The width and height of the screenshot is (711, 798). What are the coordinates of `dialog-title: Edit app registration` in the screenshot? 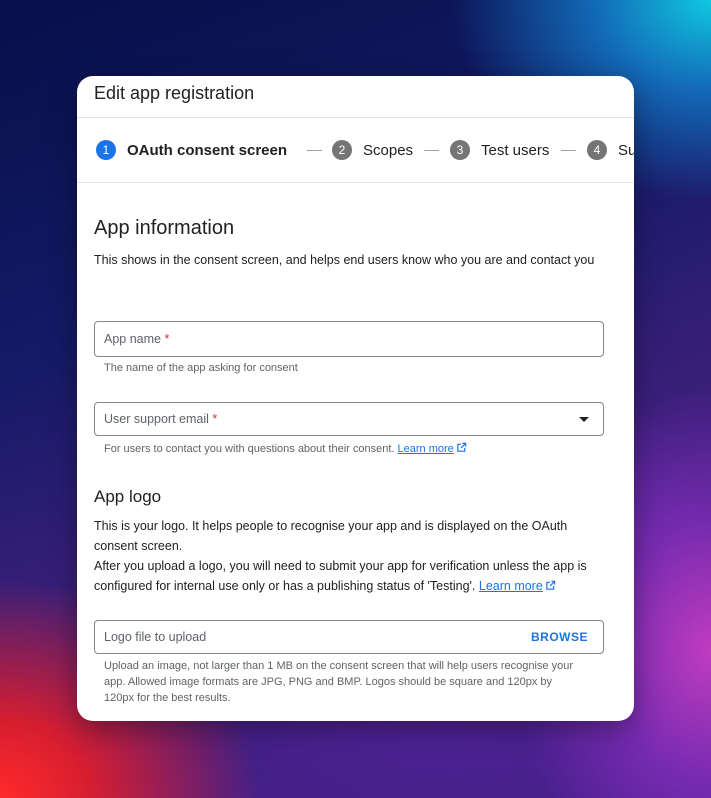 It's located at (174, 93).